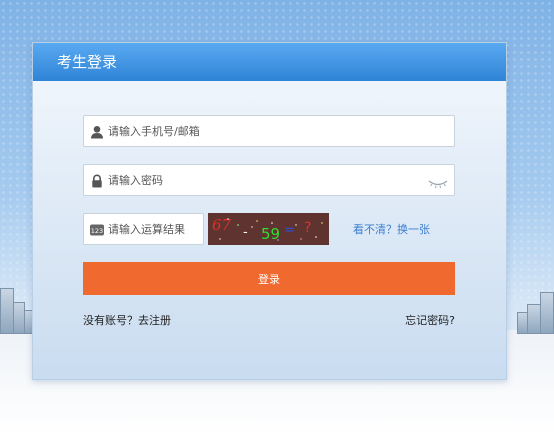 The height and width of the screenshot is (434, 554). Describe the element at coordinates (269, 62) in the screenshot. I see `panel-title: 考生登录` at that location.